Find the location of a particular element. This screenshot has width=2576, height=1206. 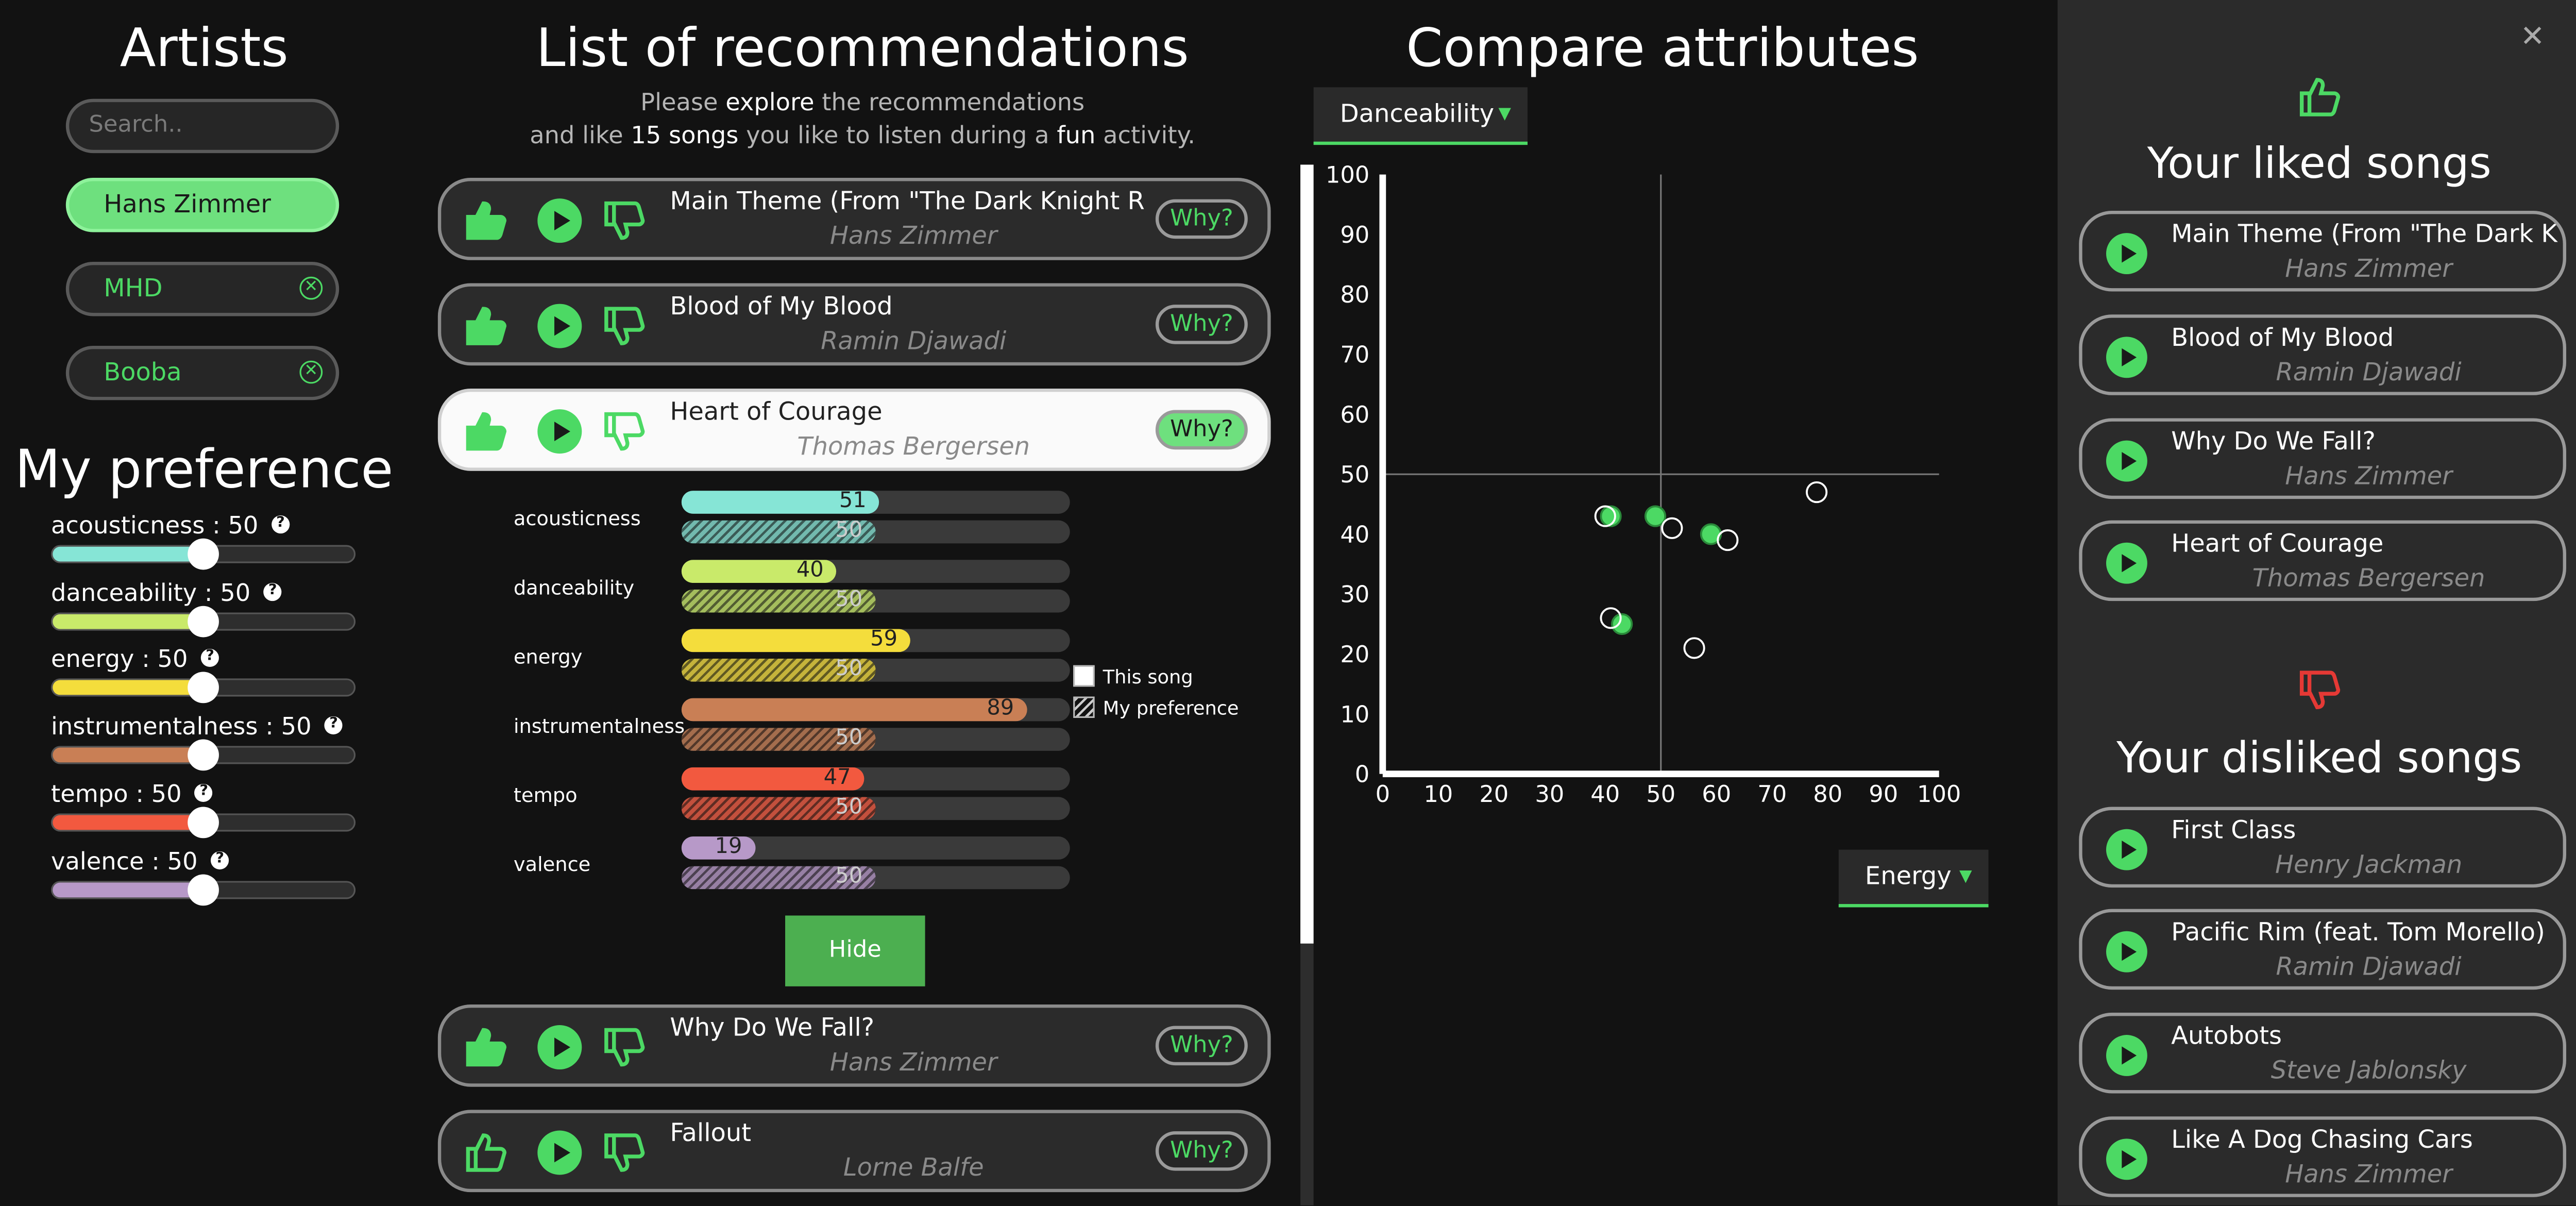

liked-song-card: Main Theme (From "The Dark K Hans Zimmer is located at coordinates (2323, 251).